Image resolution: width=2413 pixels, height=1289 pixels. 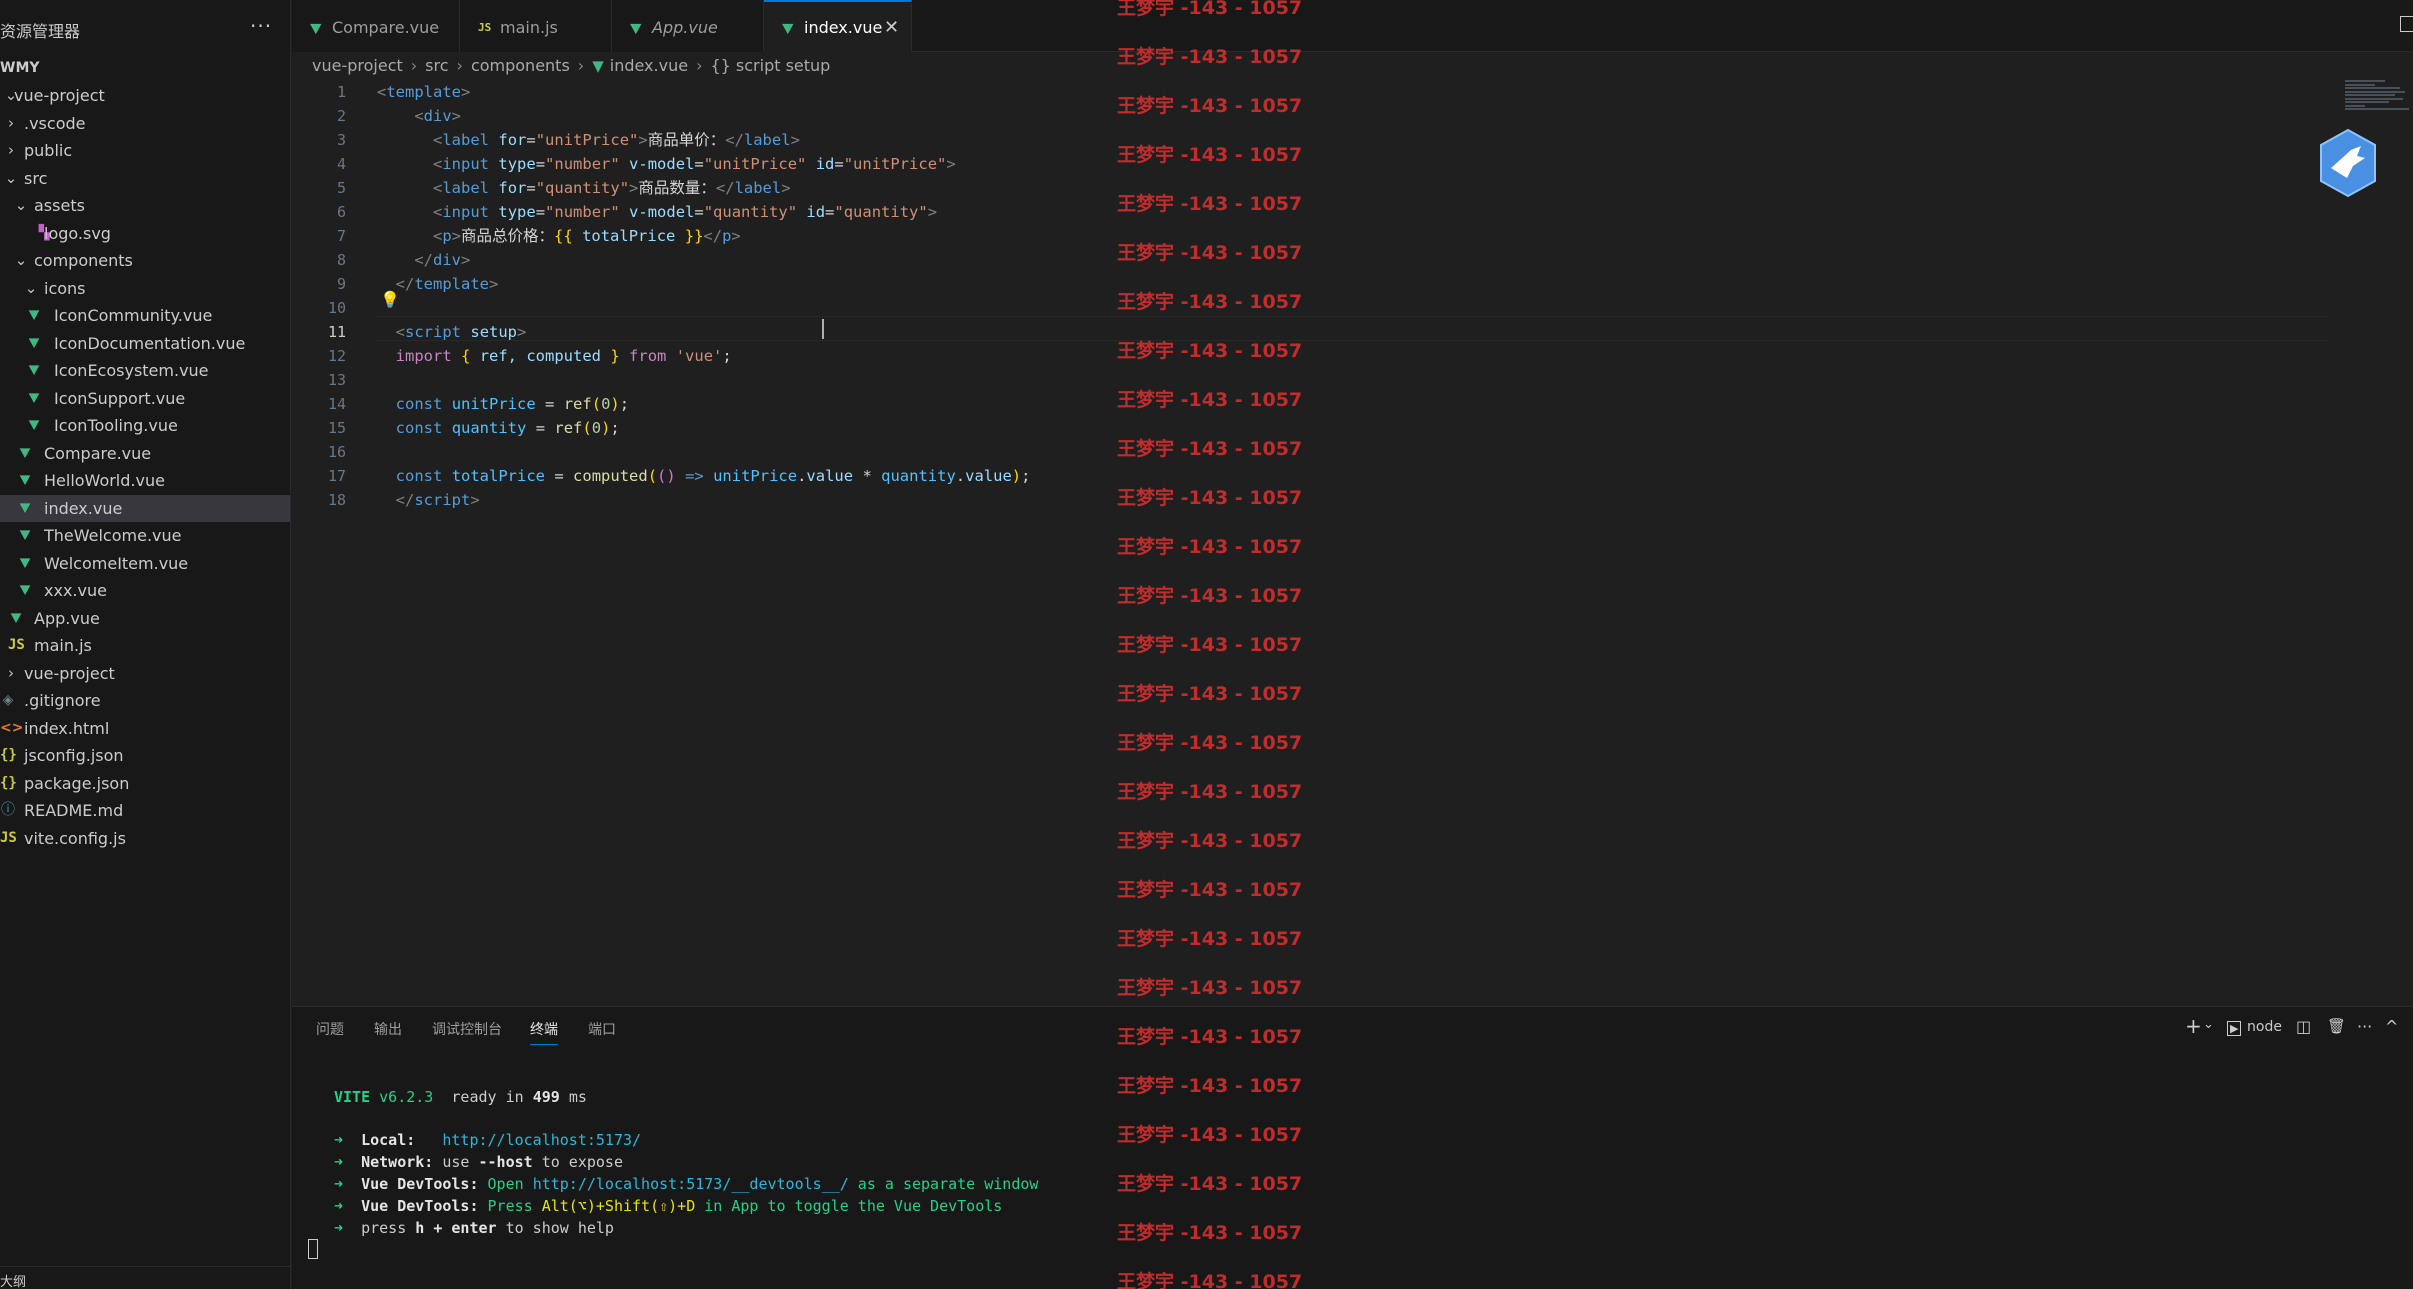 I want to click on tab-compare-vue: ▼ Compare.vue, so click(x=376, y=26).